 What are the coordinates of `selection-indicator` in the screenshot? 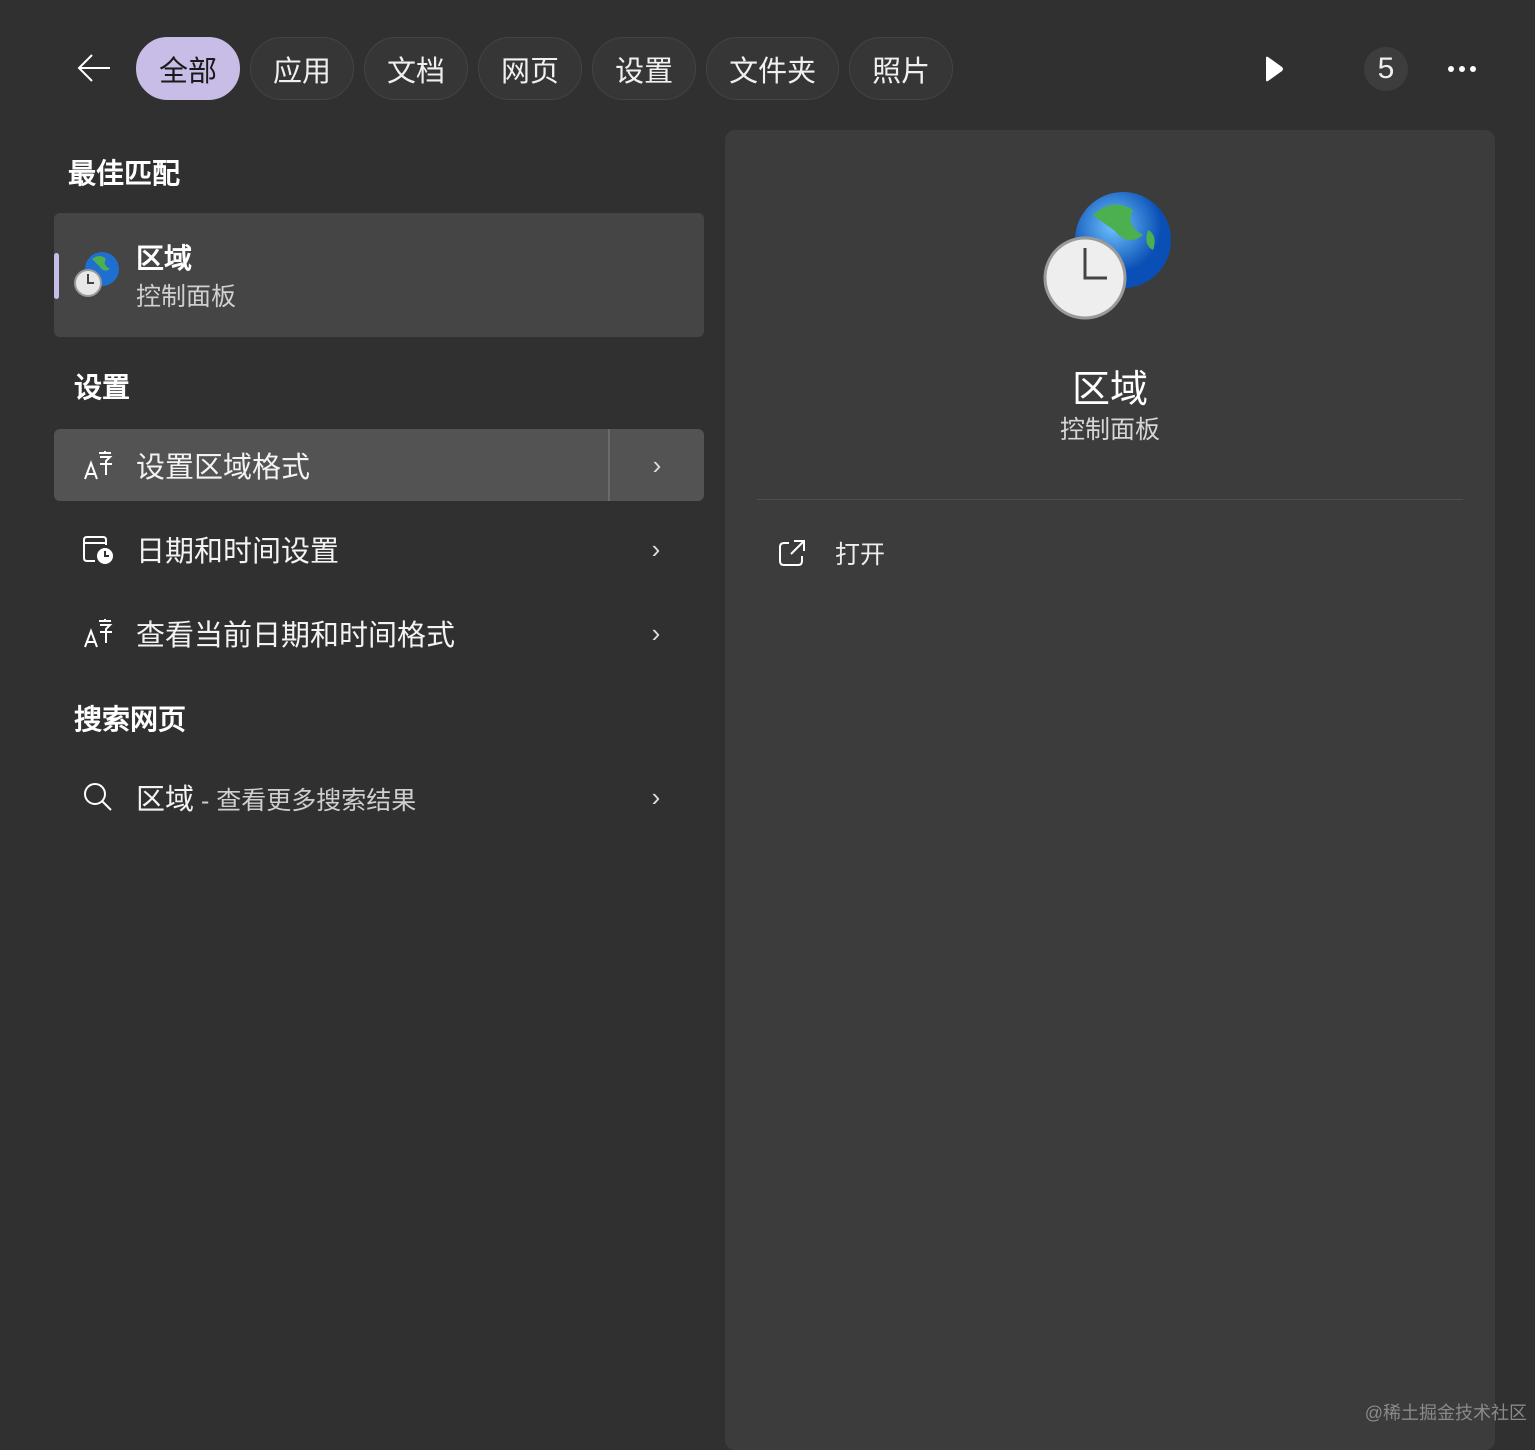 It's located at (56, 276).